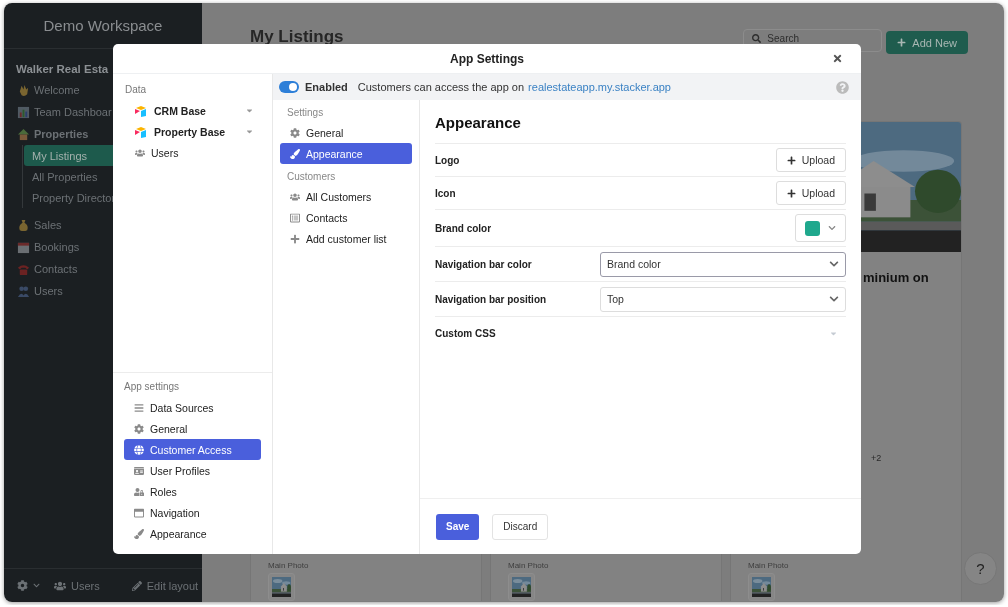 This screenshot has height=607, width=1008. Describe the element at coordinates (136, 89) in the screenshot. I see `section-heading: Data` at that location.